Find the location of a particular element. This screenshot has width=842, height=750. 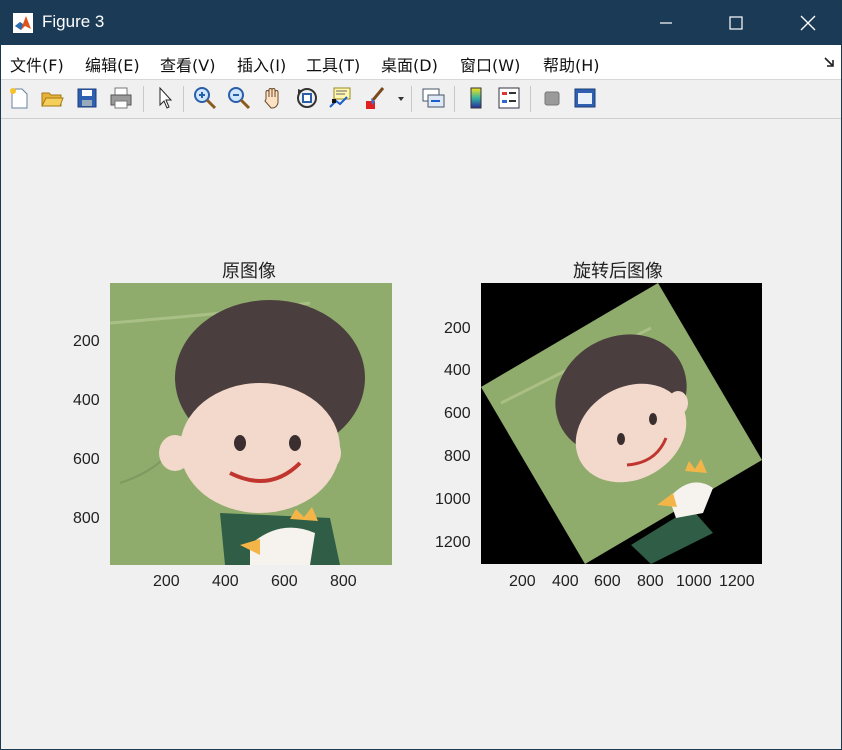

brush-dropdown-icon is located at coordinates (401, 99).